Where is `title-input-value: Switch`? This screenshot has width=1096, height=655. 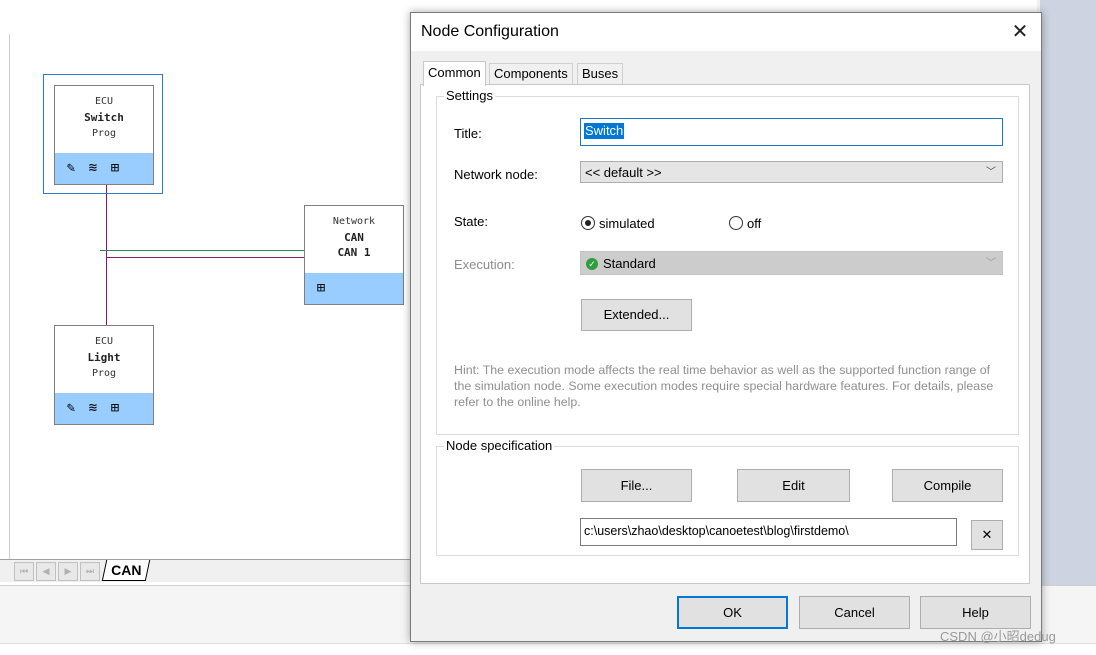 title-input-value: Switch is located at coordinates (604, 131).